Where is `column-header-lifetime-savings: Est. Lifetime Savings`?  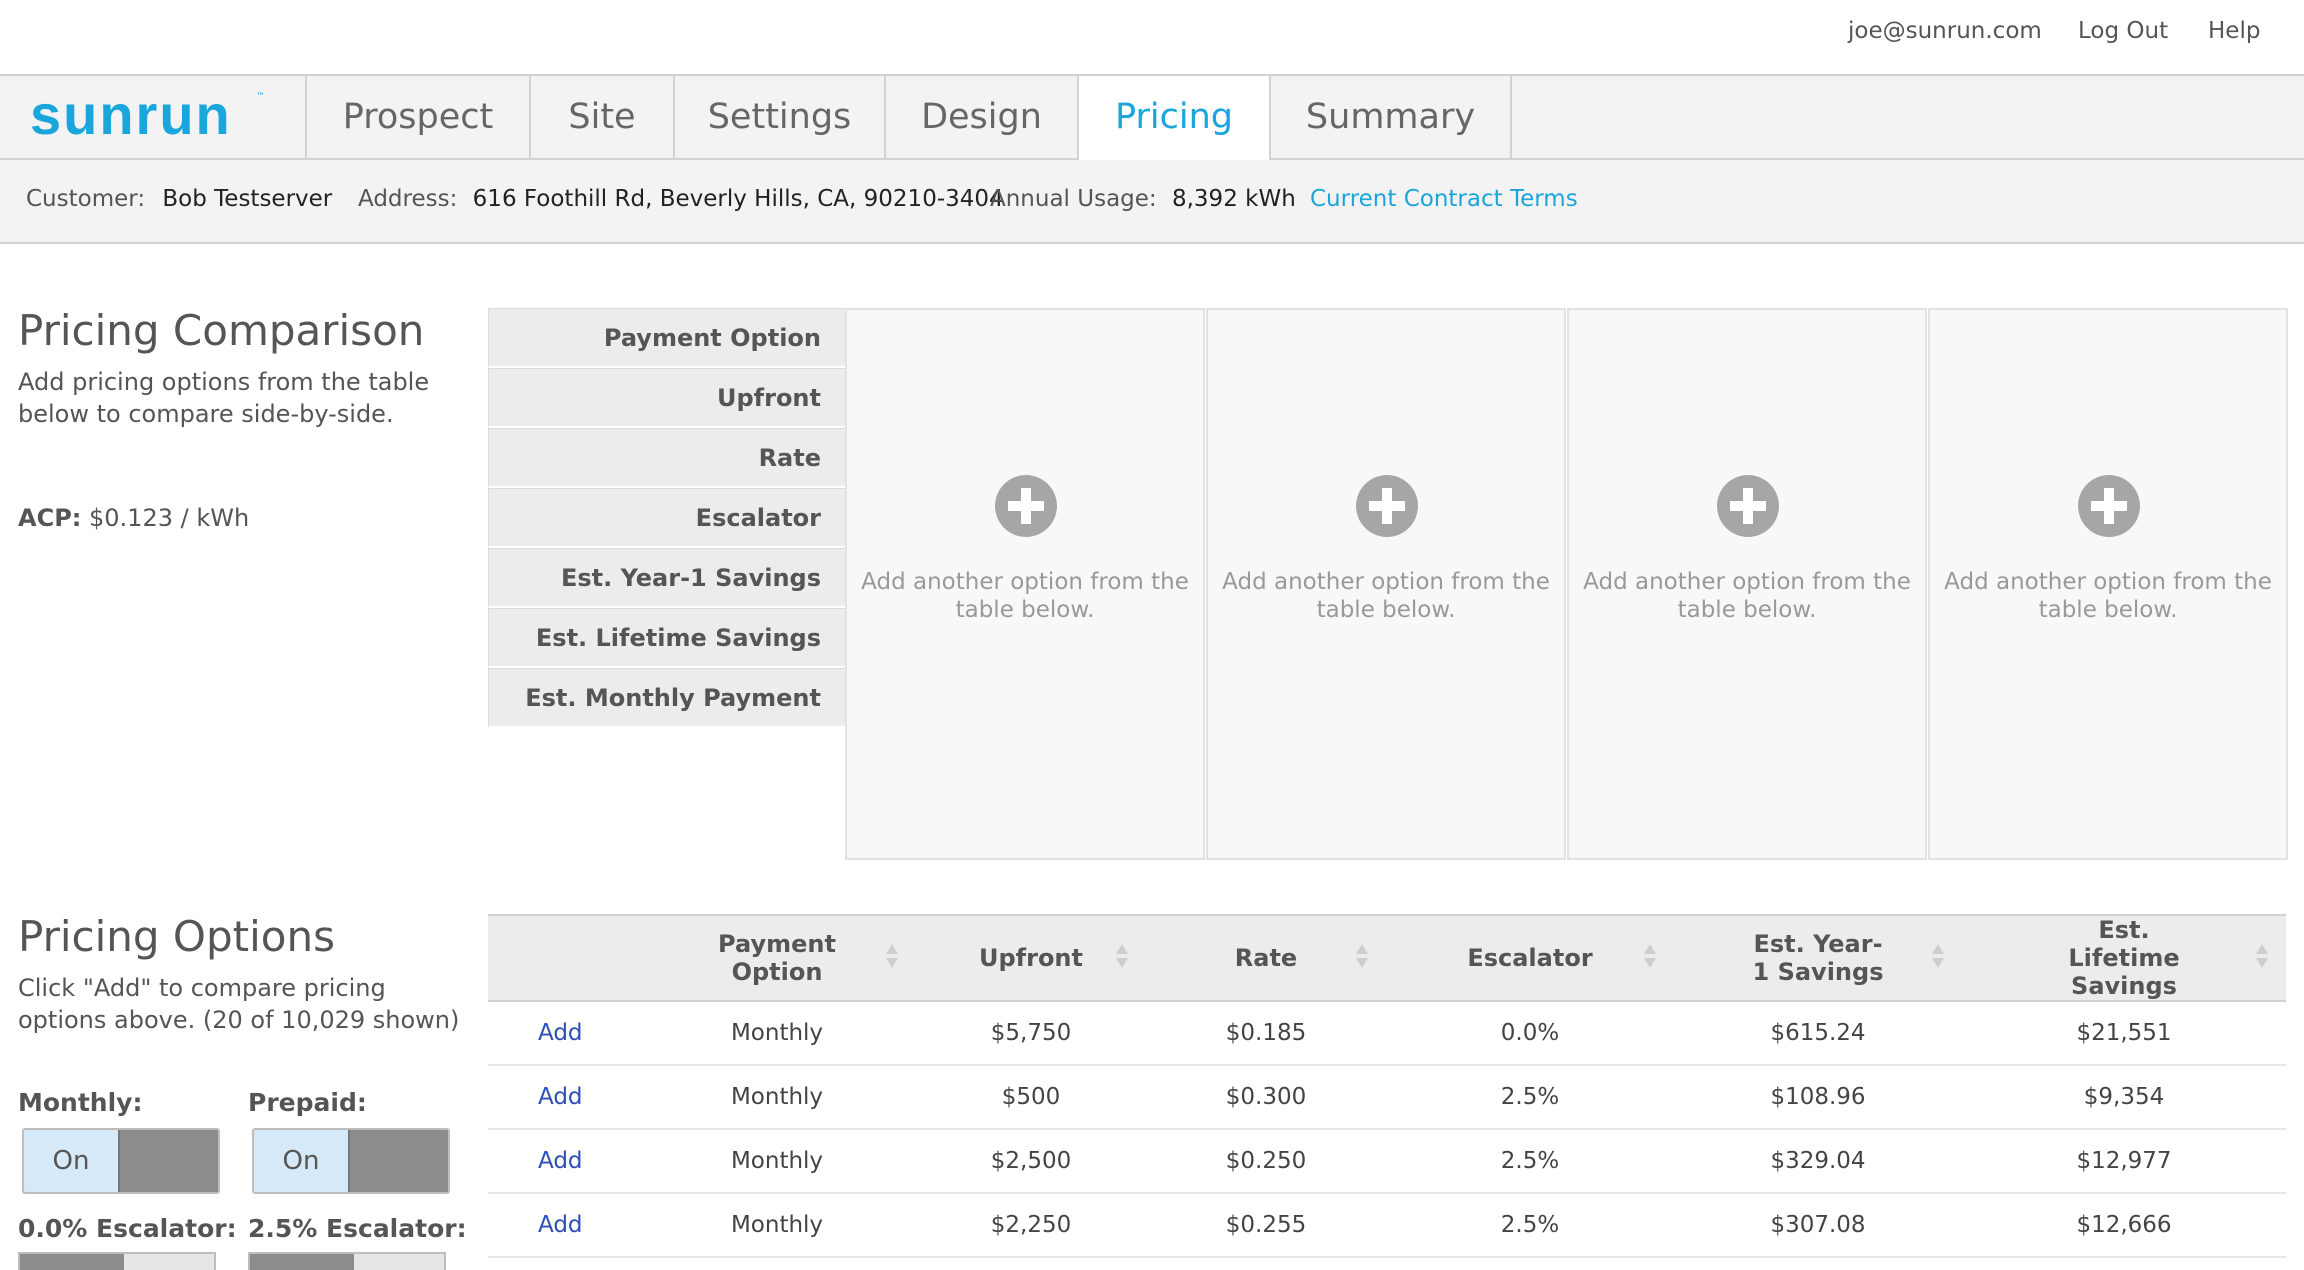 column-header-lifetime-savings: Est. Lifetime Savings is located at coordinates (2124, 958).